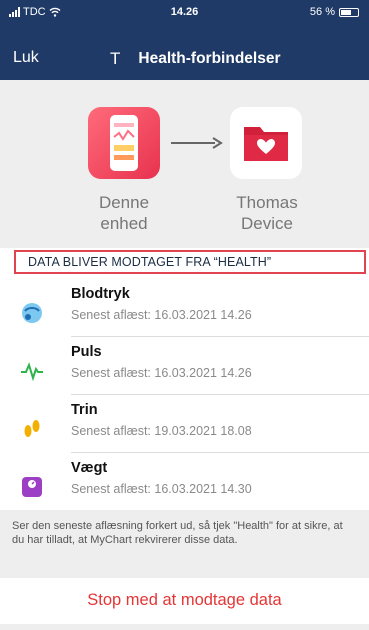  Describe the element at coordinates (124, 202) in the screenshot. I see `source-device-line1: Denne` at that location.